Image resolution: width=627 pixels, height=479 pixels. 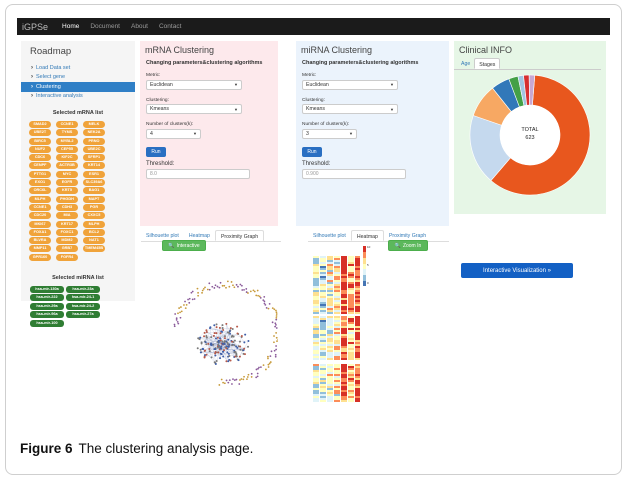 What do you see at coordinates (173, 133) in the screenshot?
I see `clusters-select: 4 ▼` at bounding box center [173, 133].